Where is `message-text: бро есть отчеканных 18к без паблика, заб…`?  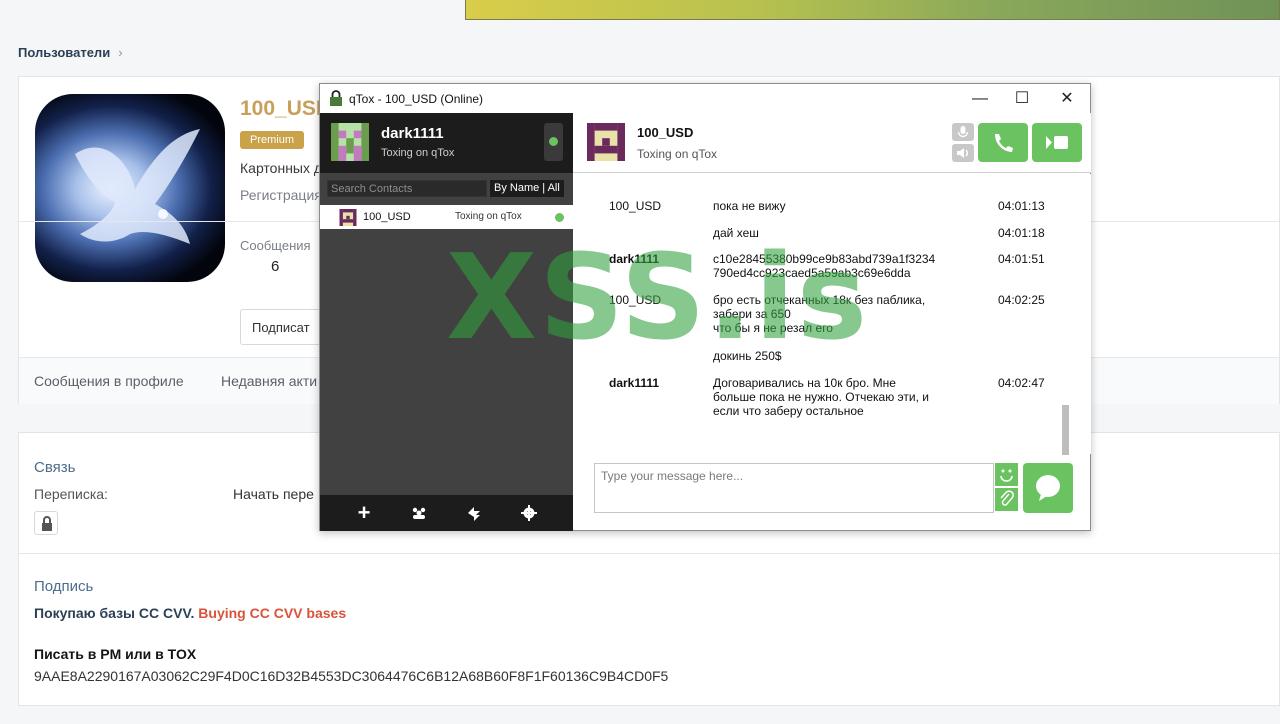 message-text: бро есть отчеканных 18к без паблика, заб… is located at coordinates (819, 314).